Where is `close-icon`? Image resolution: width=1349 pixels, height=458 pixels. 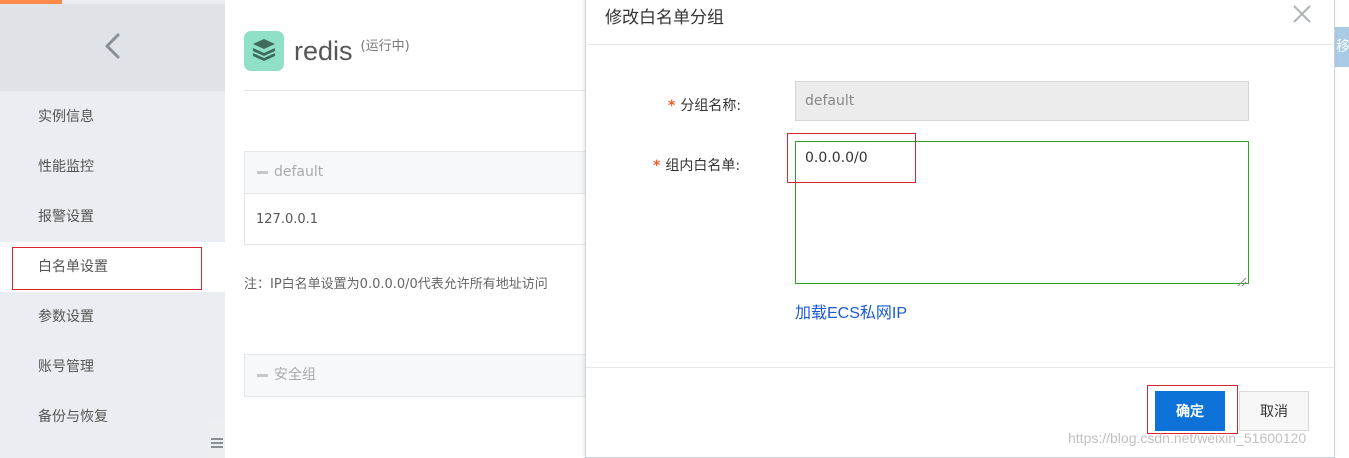 close-icon is located at coordinates (1302, 14).